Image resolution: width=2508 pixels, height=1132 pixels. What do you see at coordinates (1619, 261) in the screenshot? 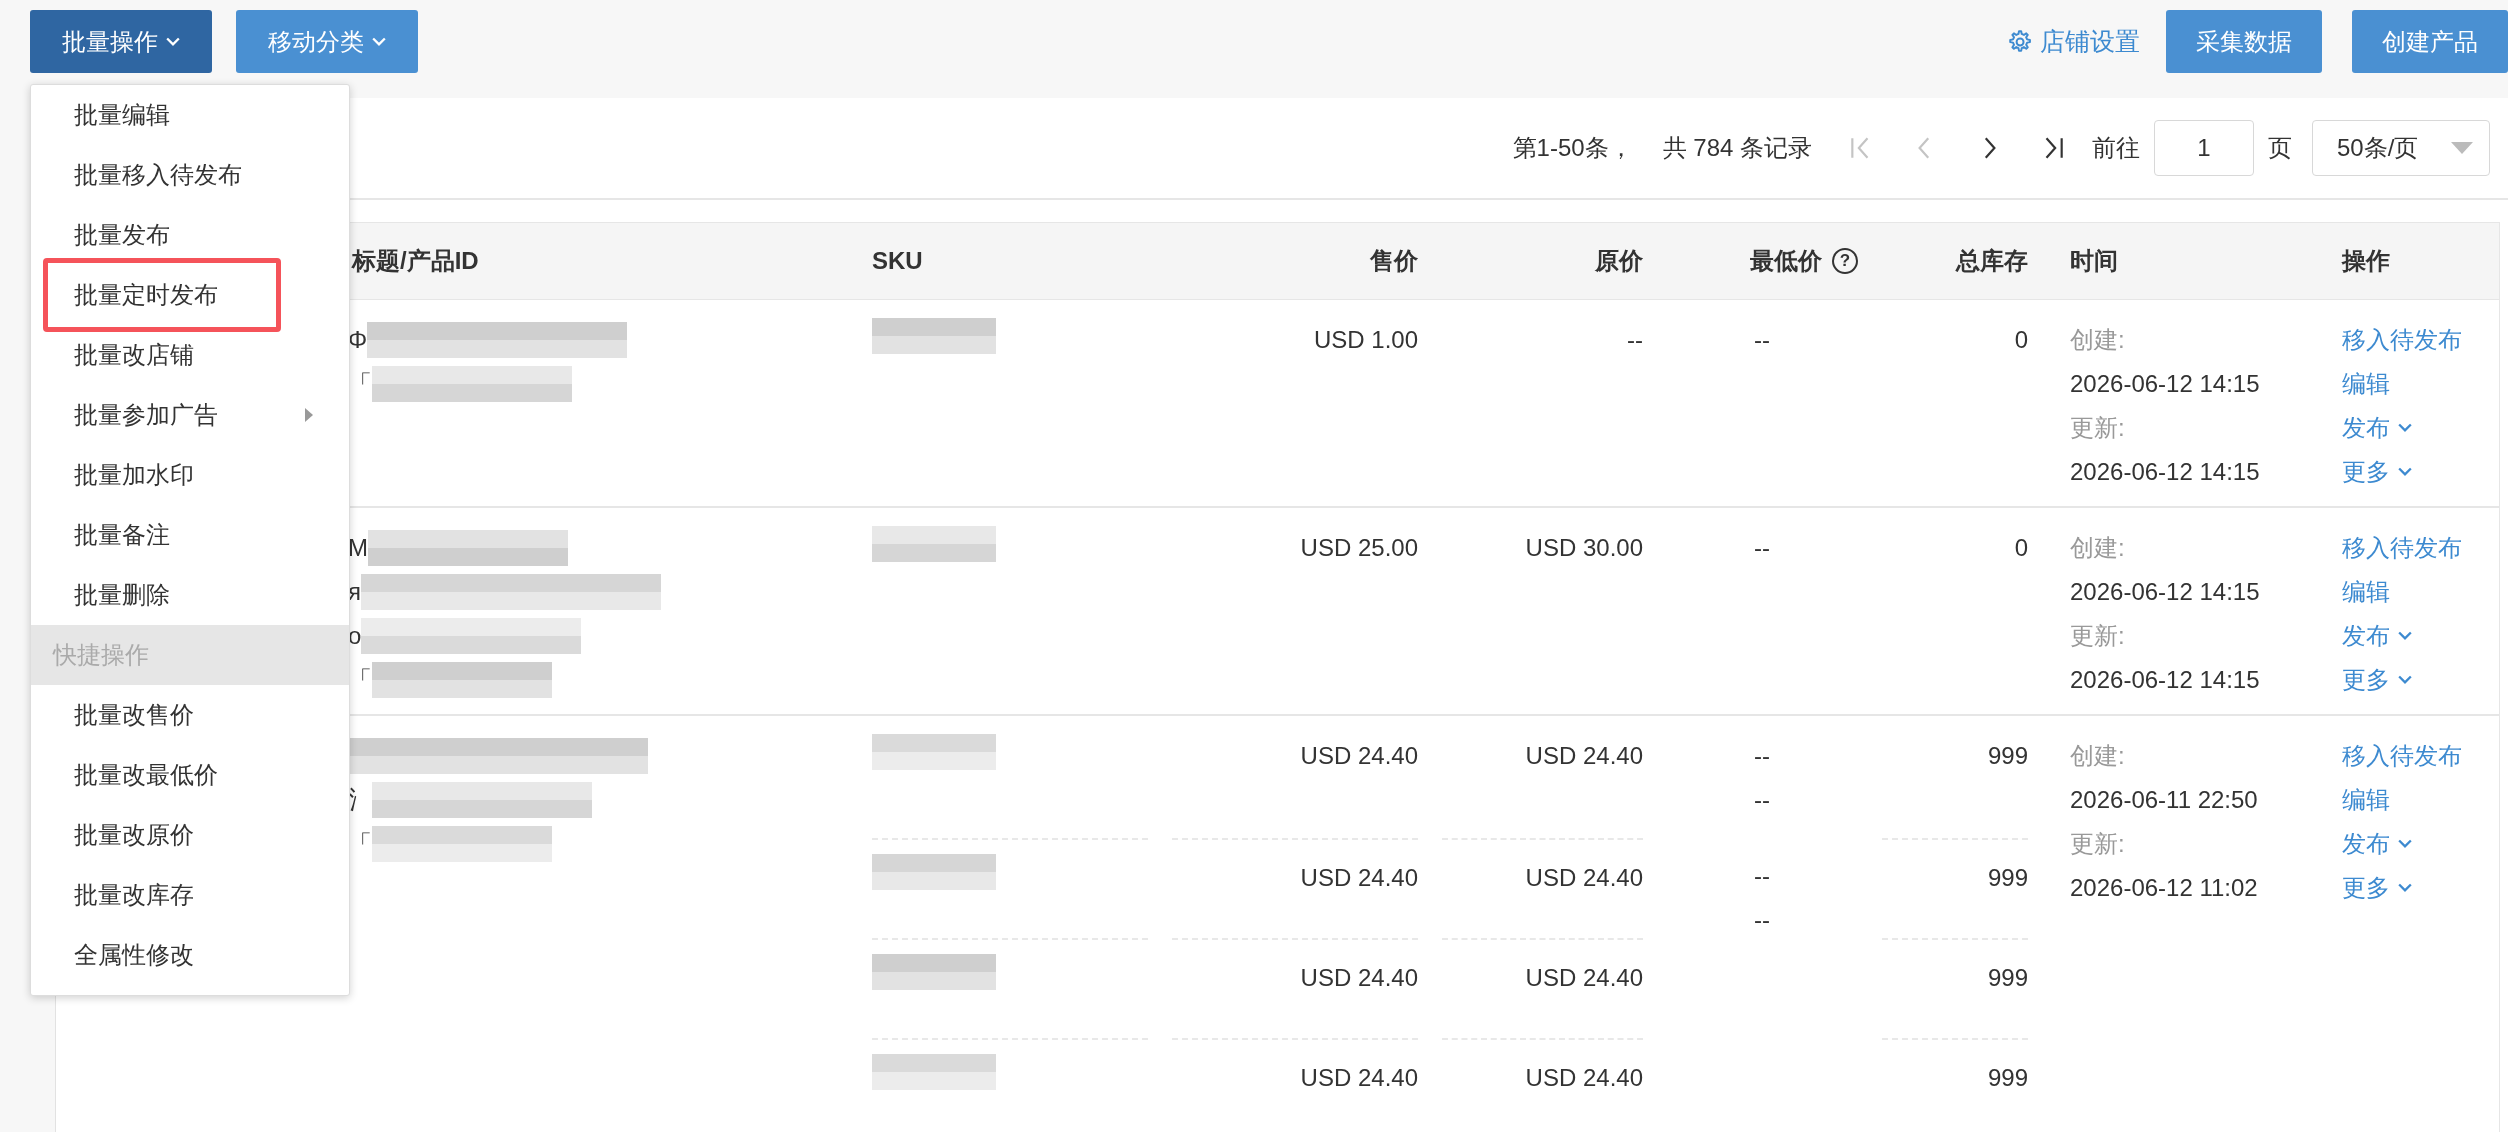
I see `column-header: 原价` at bounding box center [1619, 261].